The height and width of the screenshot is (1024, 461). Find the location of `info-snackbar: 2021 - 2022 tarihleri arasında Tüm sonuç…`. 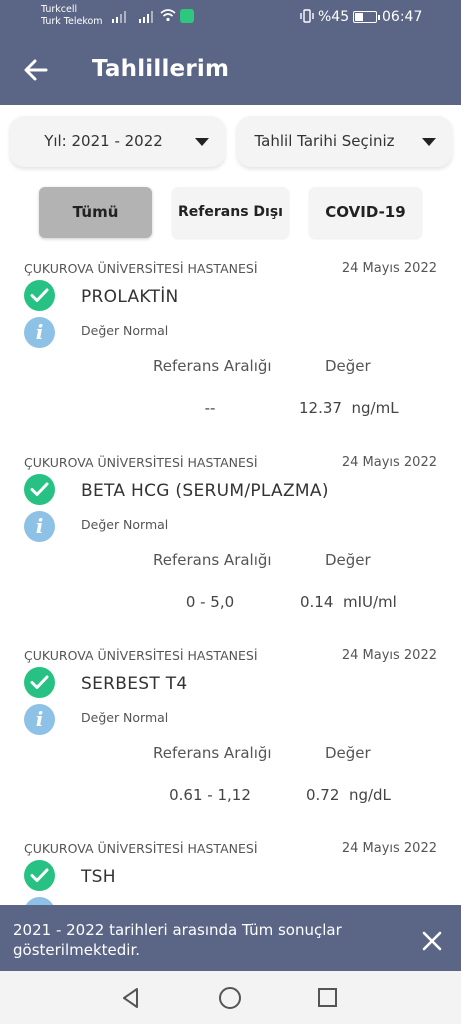

info-snackbar: 2021 - 2022 tarihleri arasında Tüm sonuç… is located at coordinates (230, 938).